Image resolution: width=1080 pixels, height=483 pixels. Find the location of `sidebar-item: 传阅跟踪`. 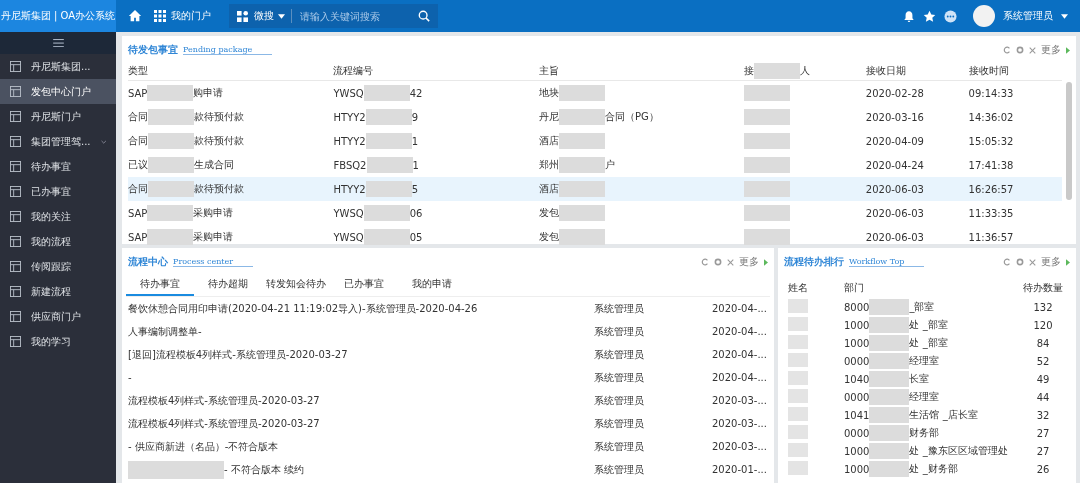

sidebar-item: 传阅跟踪 is located at coordinates (58, 266).